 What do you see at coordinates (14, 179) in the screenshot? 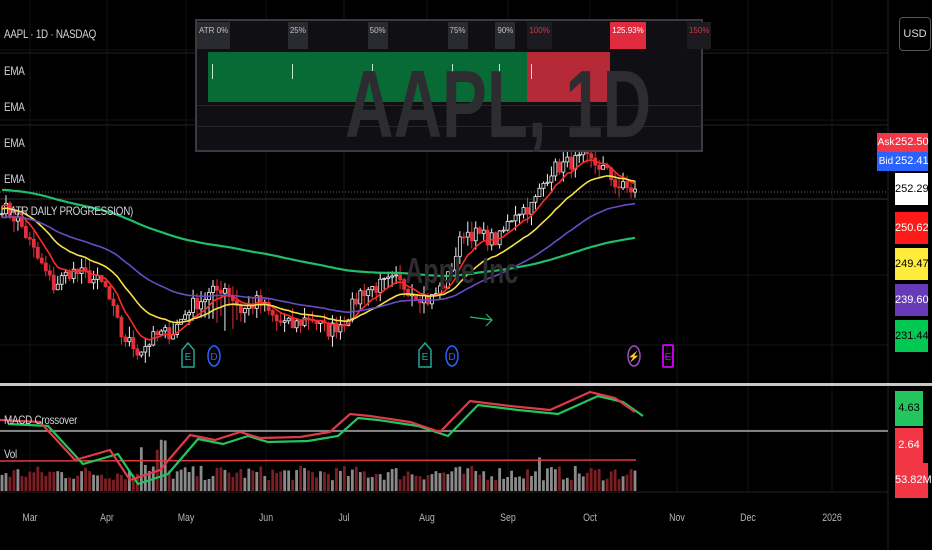
I see `ema-legend-4: EMA` at bounding box center [14, 179].